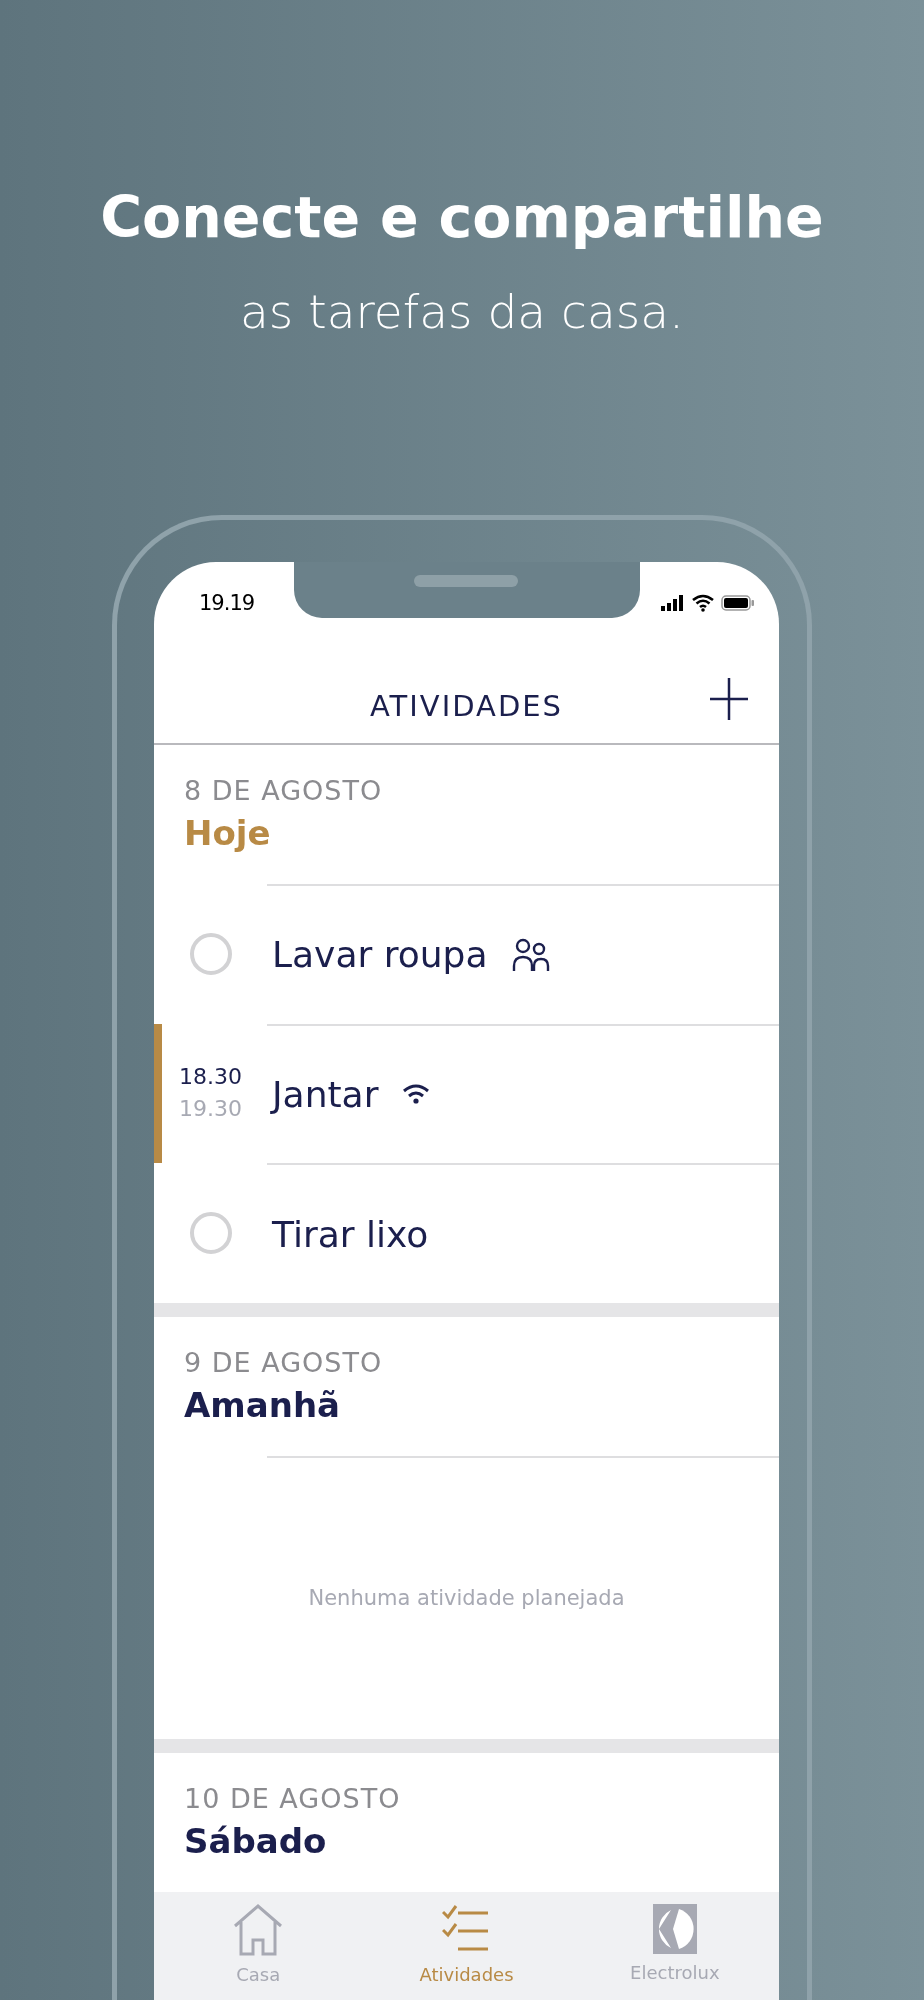 This screenshot has height=2000, width=924. I want to click on activity-title: Lavar roupa, so click(380, 955).